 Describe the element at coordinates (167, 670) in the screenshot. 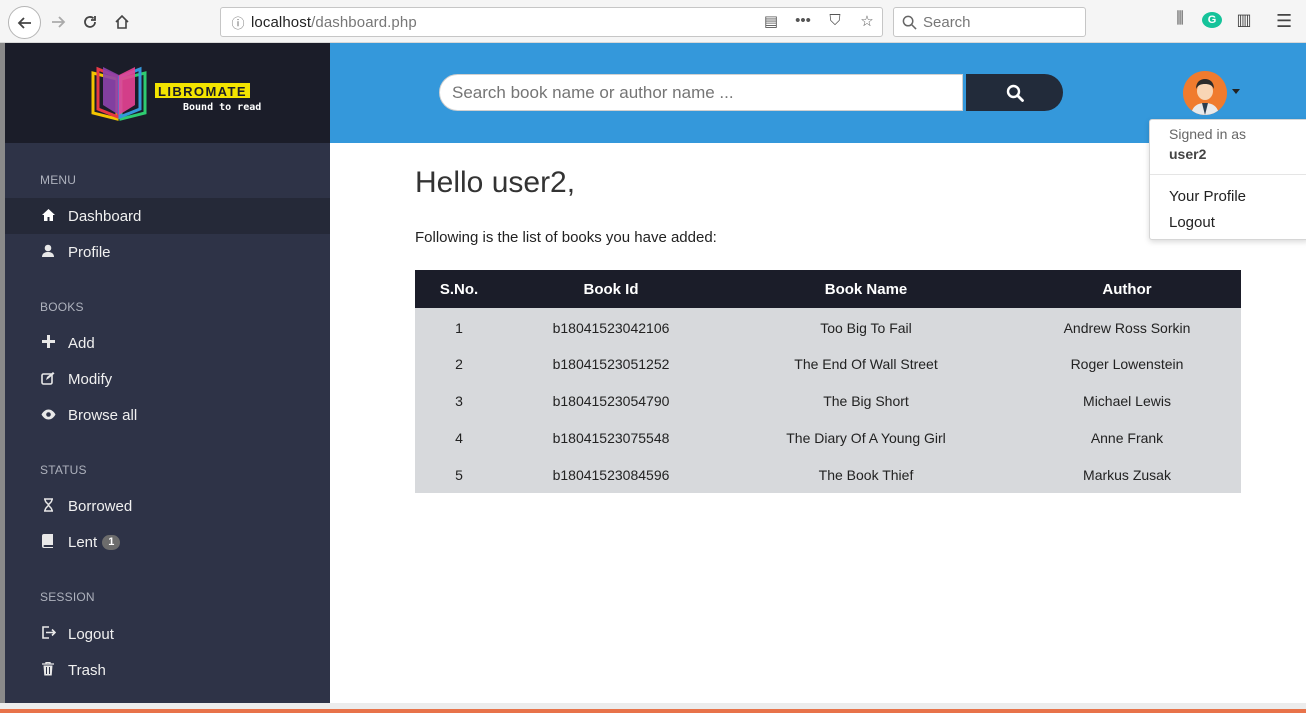

I see `sidebar-item-trash: Trash` at that location.